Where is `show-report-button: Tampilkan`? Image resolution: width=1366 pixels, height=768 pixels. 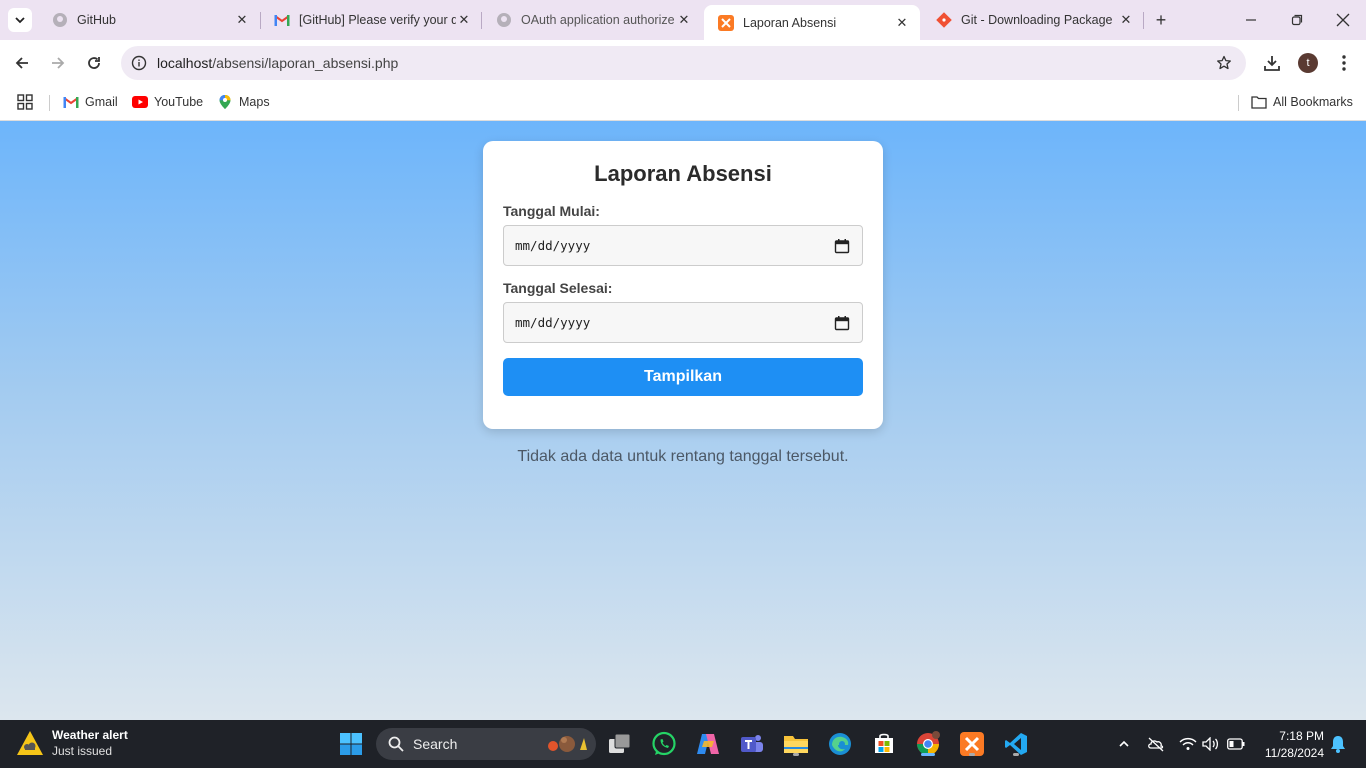
show-report-button: Tampilkan is located at coordinates (683, 377).